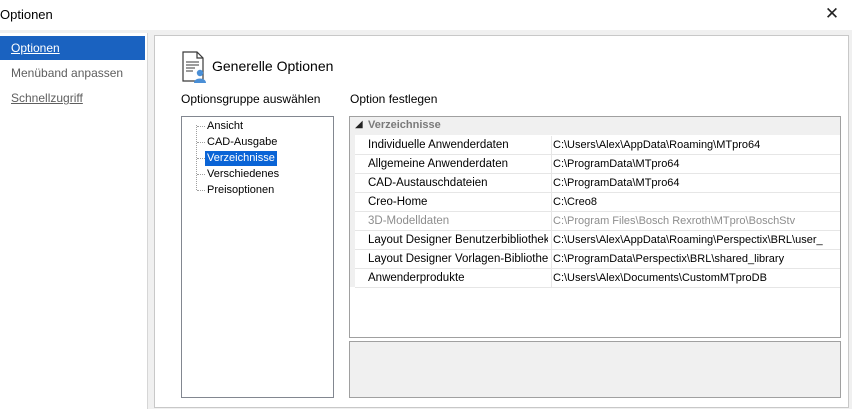  Describe the element at coordinates (243, 174) in the screenshot. I see `tree-item-verschiedenes: Verschiedenes` at that location.